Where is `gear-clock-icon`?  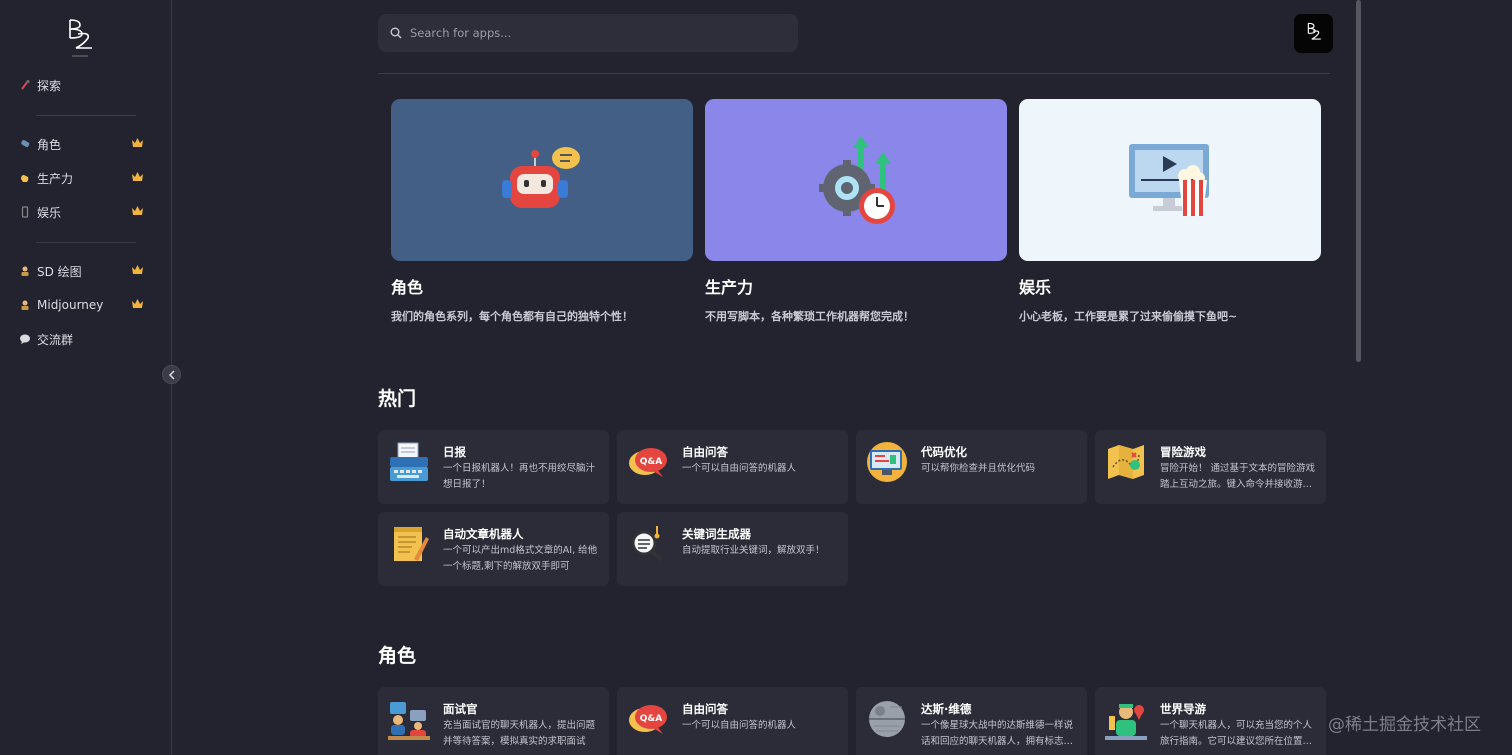
gear-clock-icon is located at coordinates (857, 180).